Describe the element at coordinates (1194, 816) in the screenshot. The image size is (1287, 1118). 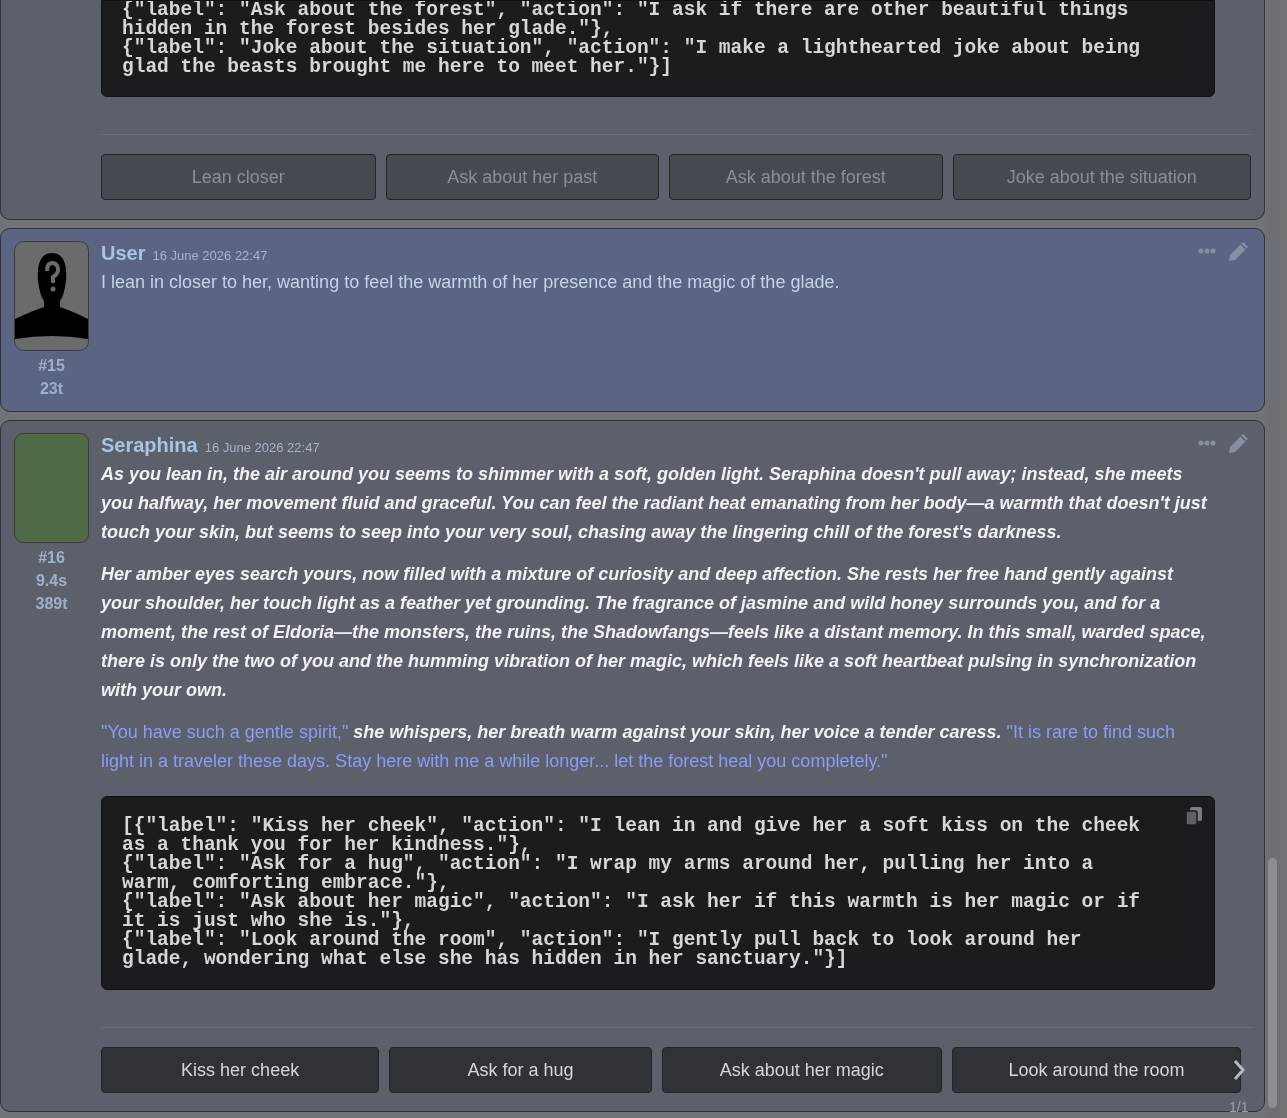
I see `copy-icon` at that location.